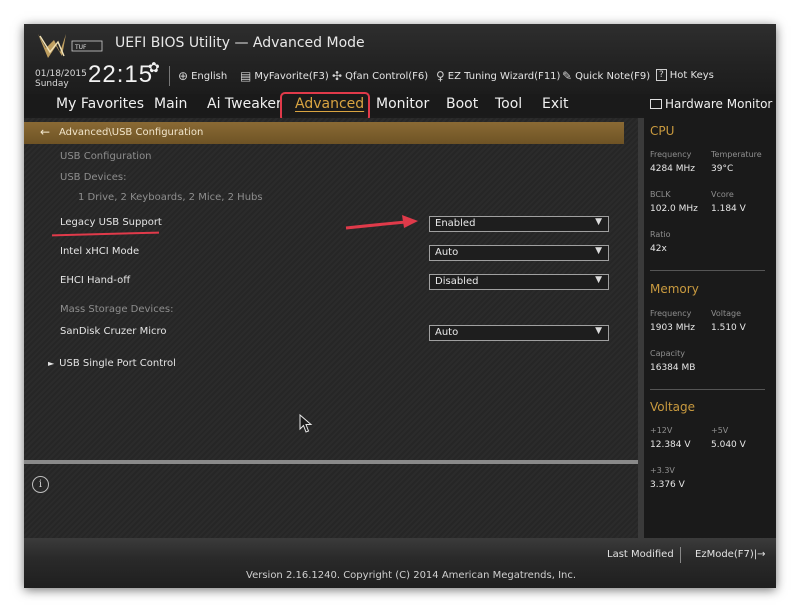 The image size is (800, 612). I want to click on vcore-label: Vcore, so click(722, 194).